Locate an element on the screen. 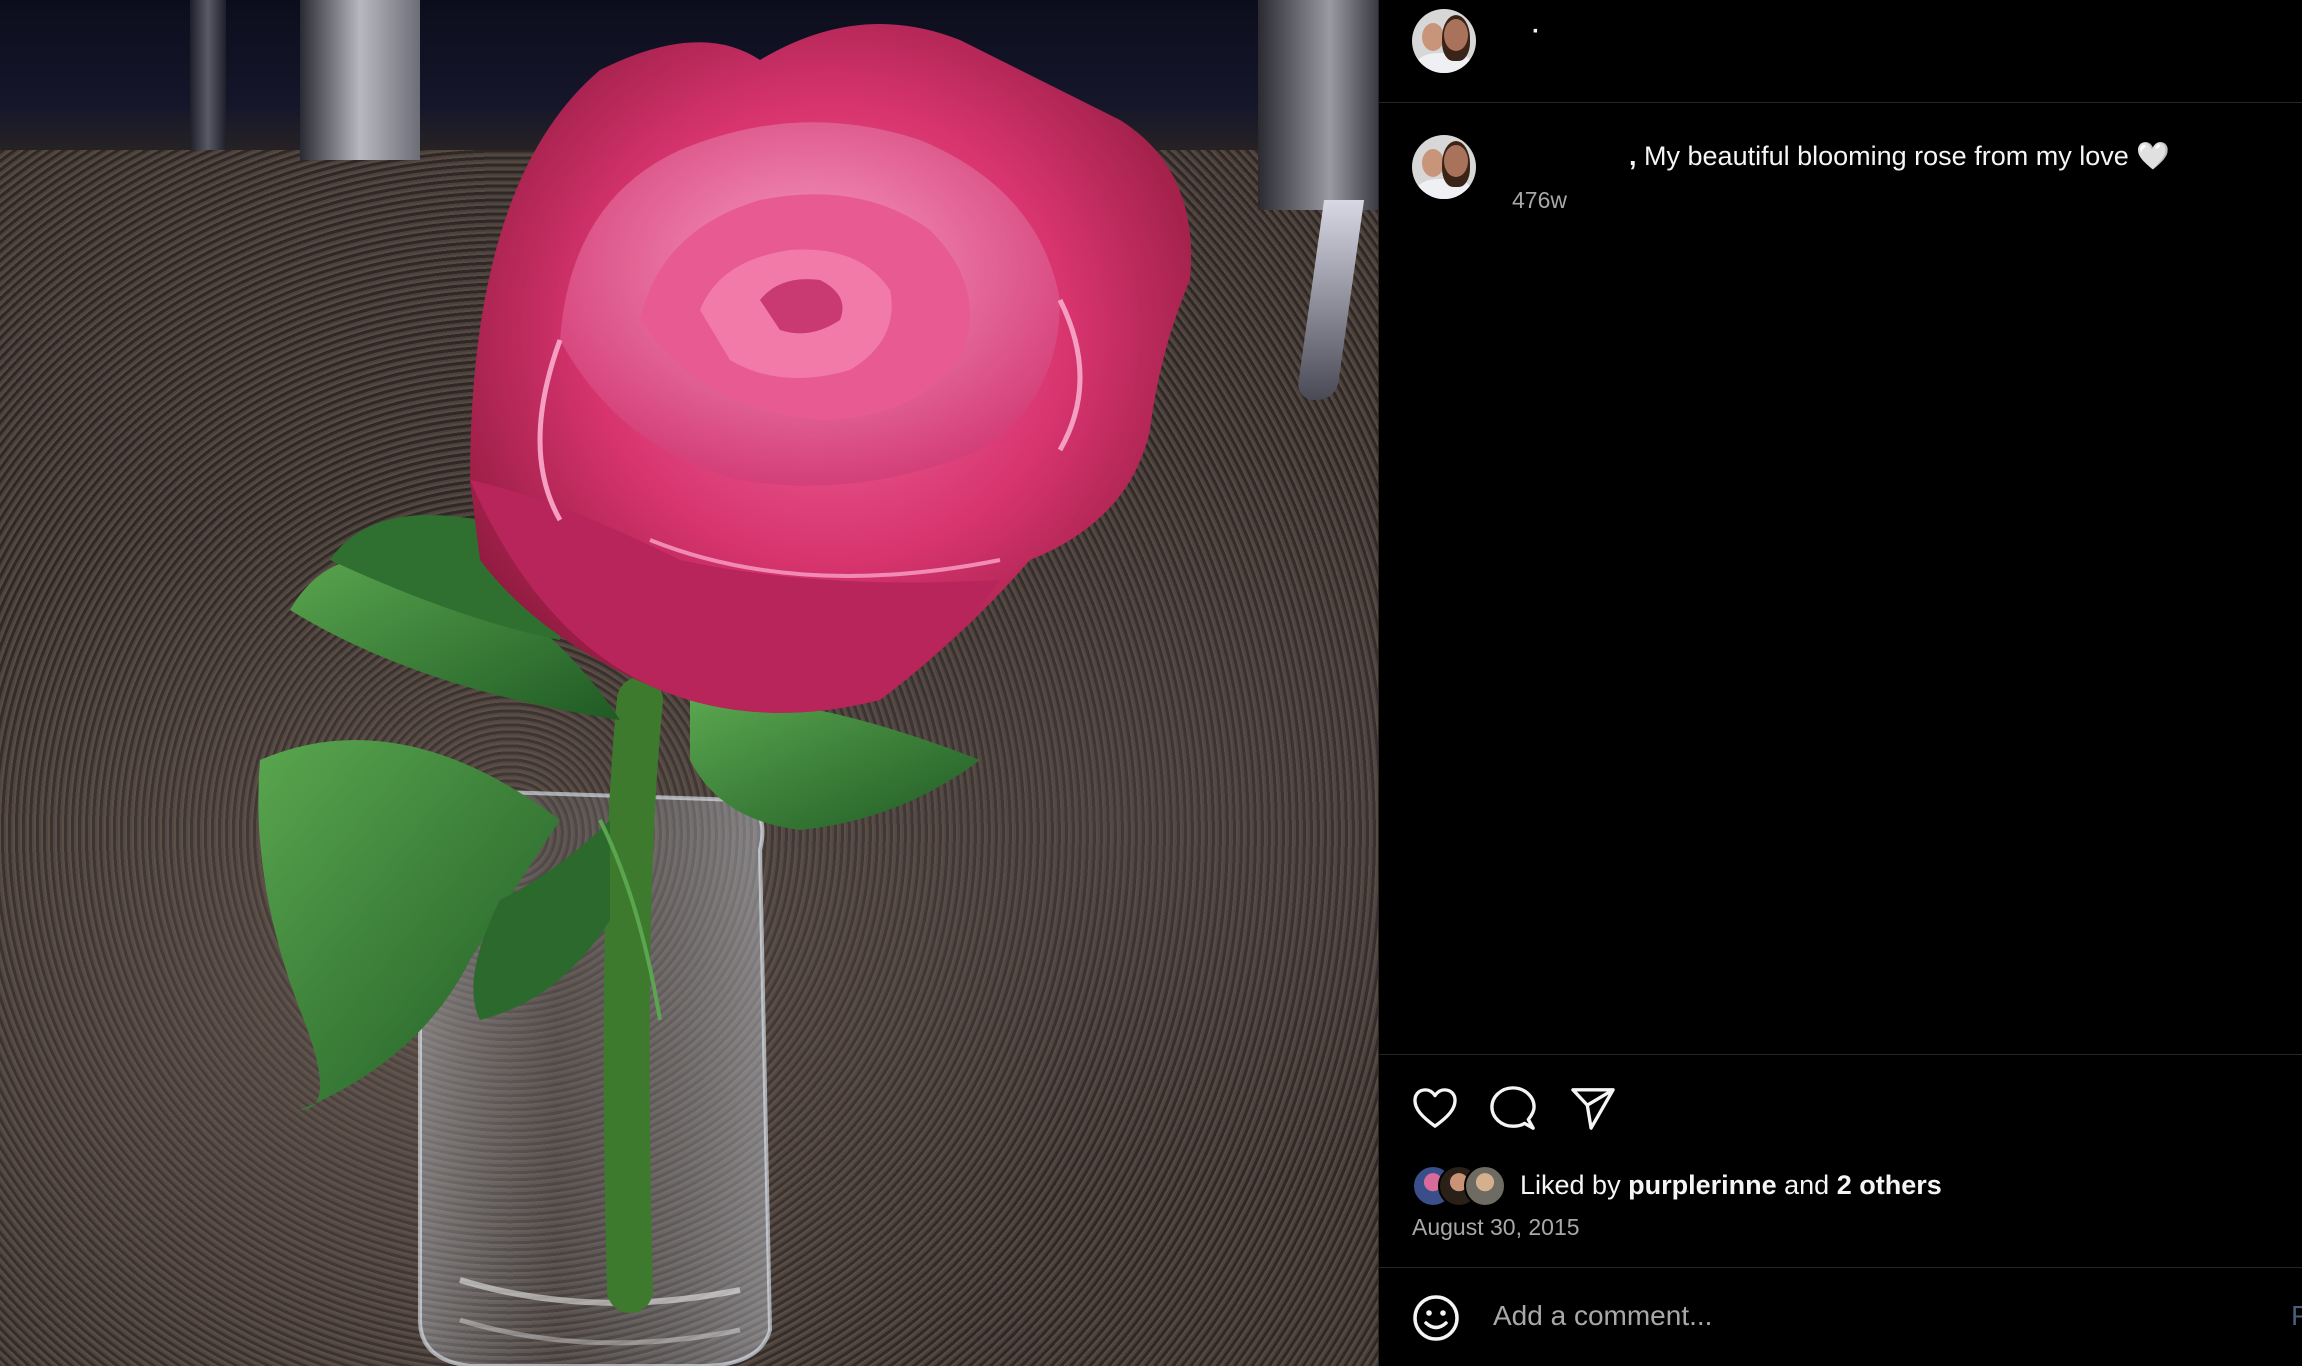  smiley-icon is located at coordinates (1436, 1318).